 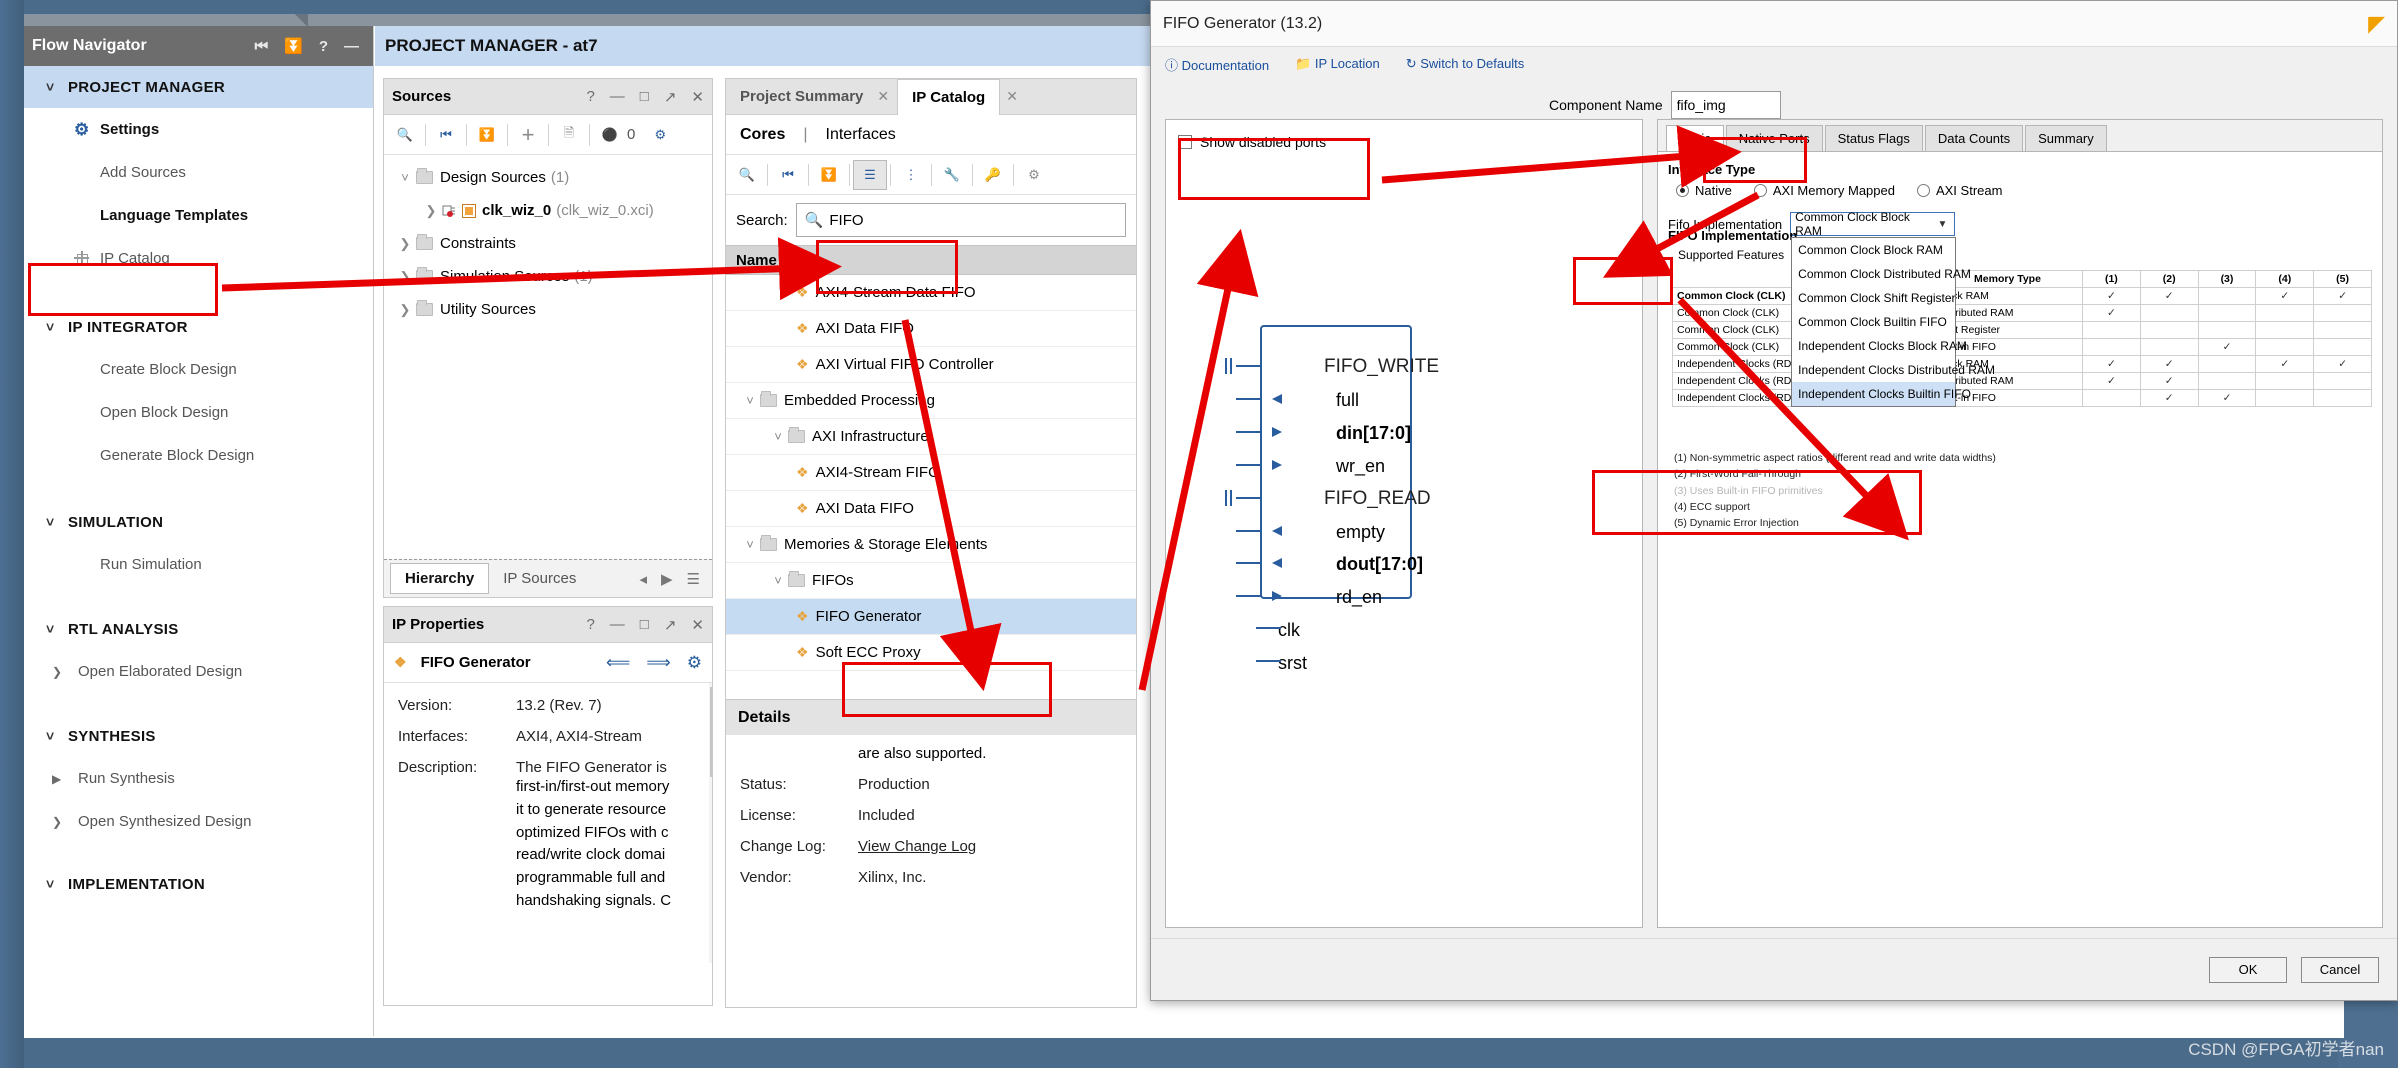 What do you see at coordinates (610, 135) in the screenshot?
I see `warning-icon: ⚫` at bounding box center [610, 135].